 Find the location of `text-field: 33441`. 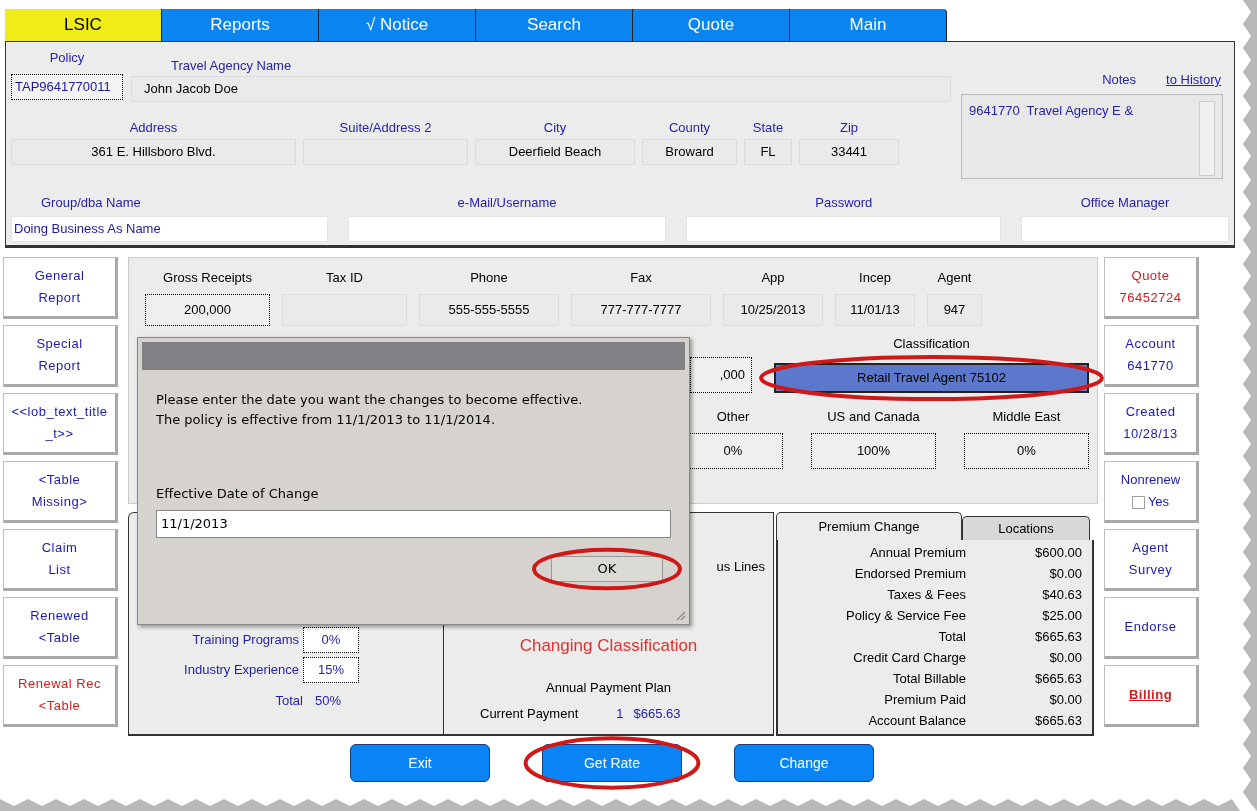

text-field: 33441 is located at coordinates (849, 152).